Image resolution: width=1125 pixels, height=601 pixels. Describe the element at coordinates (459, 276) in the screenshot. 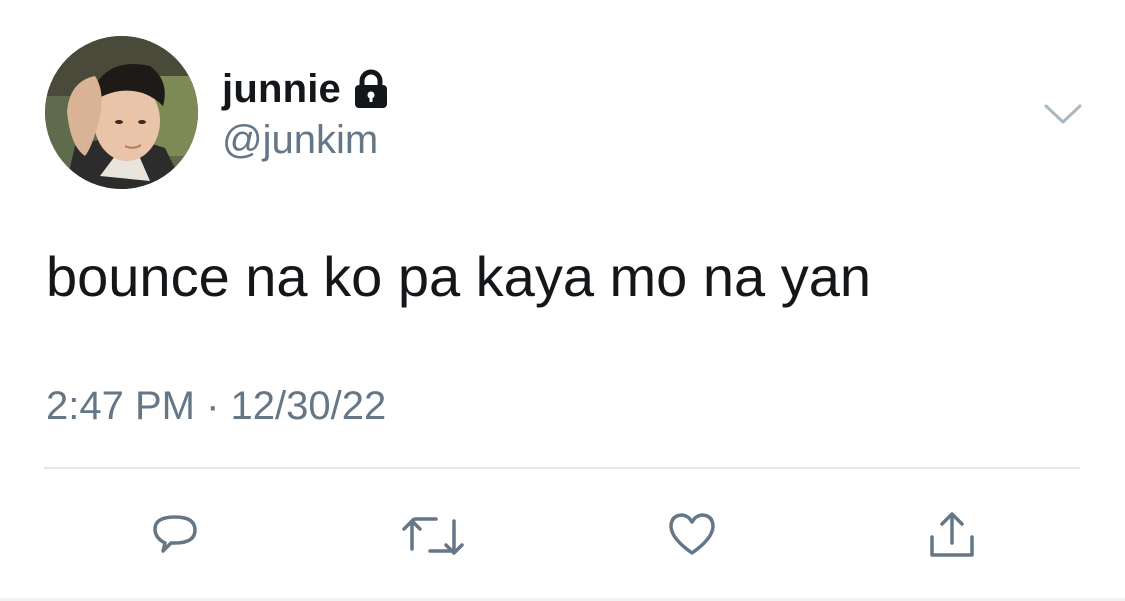

I see `tweet-text: bounce na ko pa kaya mo na yan` at that location.